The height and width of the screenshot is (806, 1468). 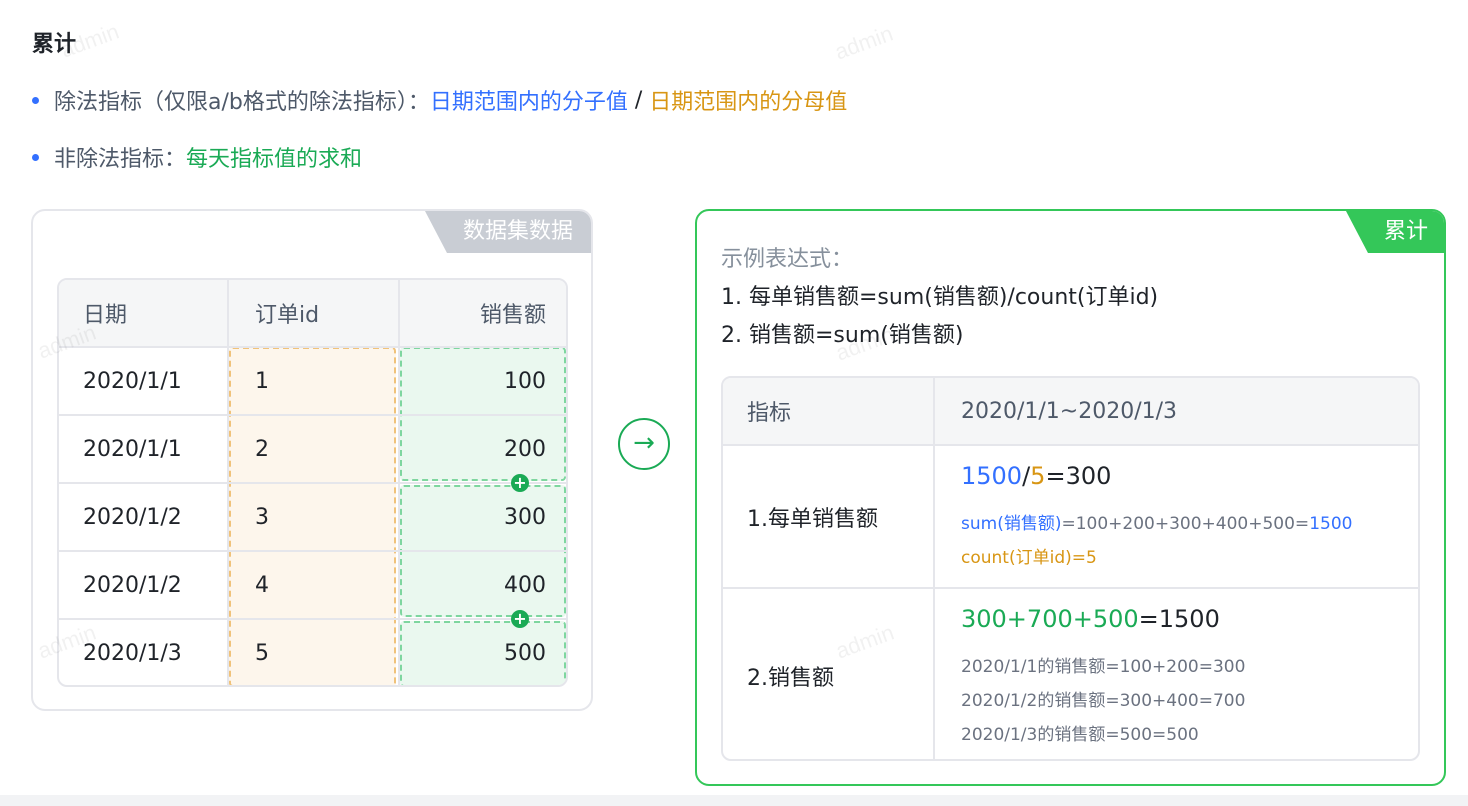 What do you see at coordinates (507, 232) in the screenshot?
I see `dataset-tag: 数据集数据` at bounding box center [507, 232].